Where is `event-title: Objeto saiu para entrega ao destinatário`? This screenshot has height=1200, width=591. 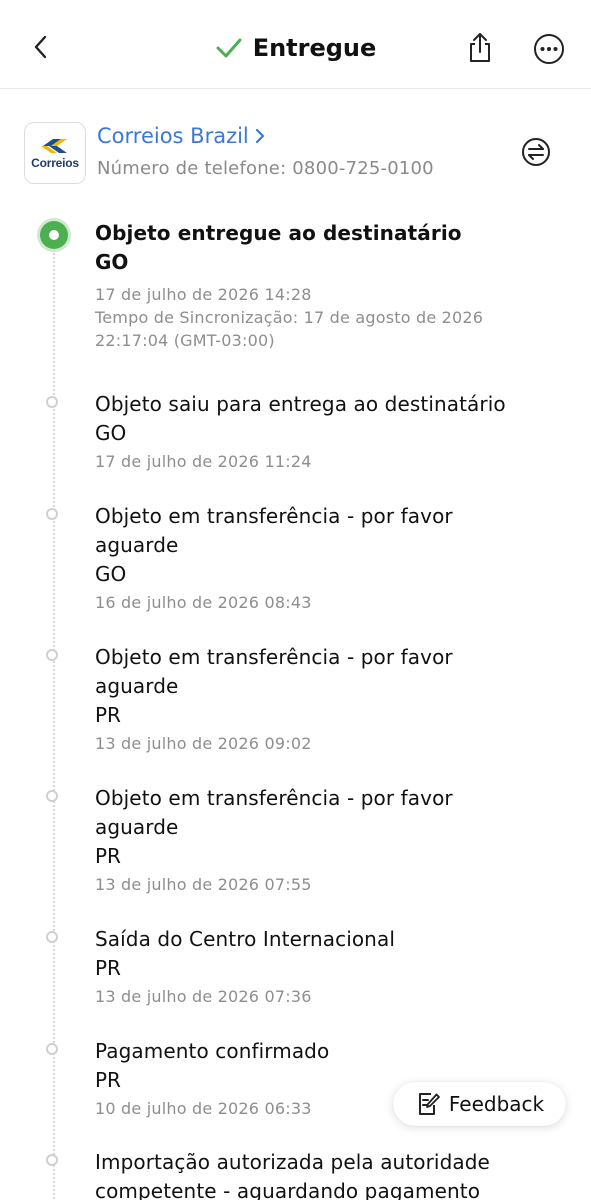
event-title: Objeto saiu para entrega ao destinatário is located at coordinates (300, 404).